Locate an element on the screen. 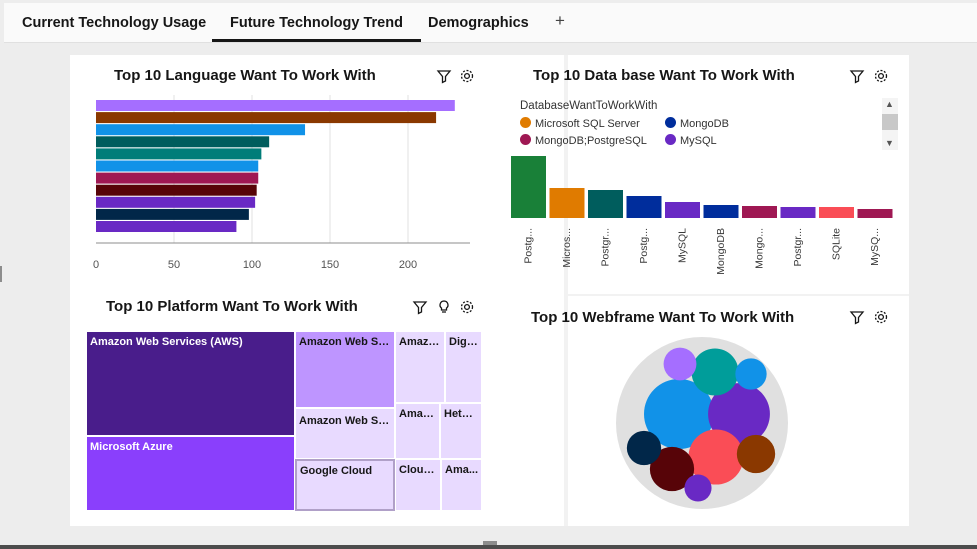 The height and width of the screenshot is (549, 977). treemap-cell: Microsoft Azure is located at coordinates (190, 473).